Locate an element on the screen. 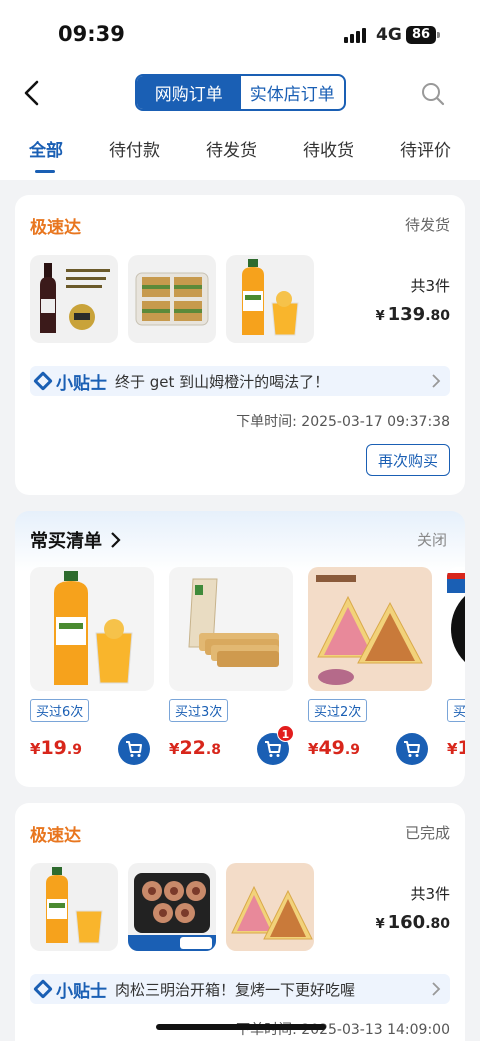 The height and width of the screenshot is (1041, 480). order-time: 下单时间: 2025-03-17 09:37:38 is located at coordinates (343, 422).